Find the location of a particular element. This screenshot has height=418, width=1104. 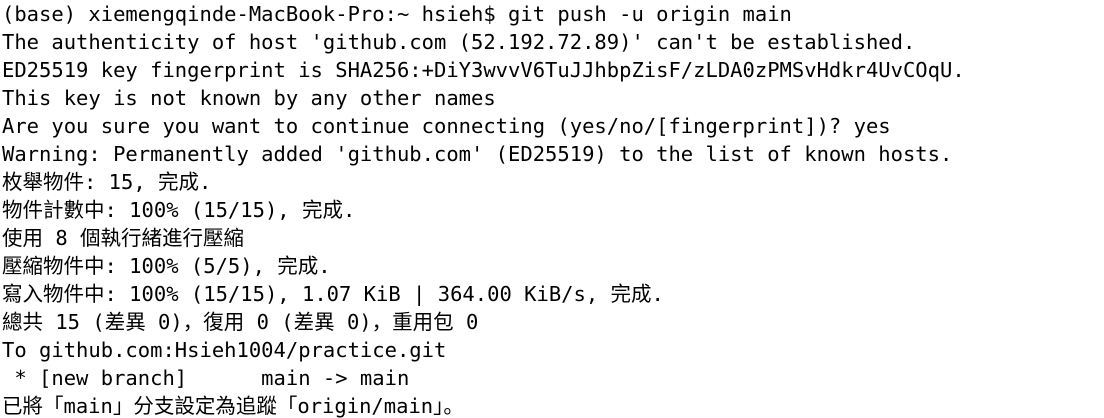

terminal-line-enumerate-objects: 枚舉物件: 15, 完成. is located at coordinates (107, 182).